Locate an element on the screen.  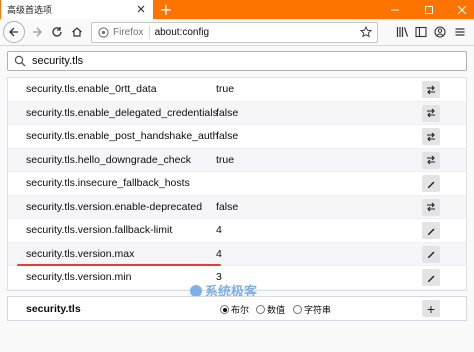
menu-icon is located at coordinates (460, 32).